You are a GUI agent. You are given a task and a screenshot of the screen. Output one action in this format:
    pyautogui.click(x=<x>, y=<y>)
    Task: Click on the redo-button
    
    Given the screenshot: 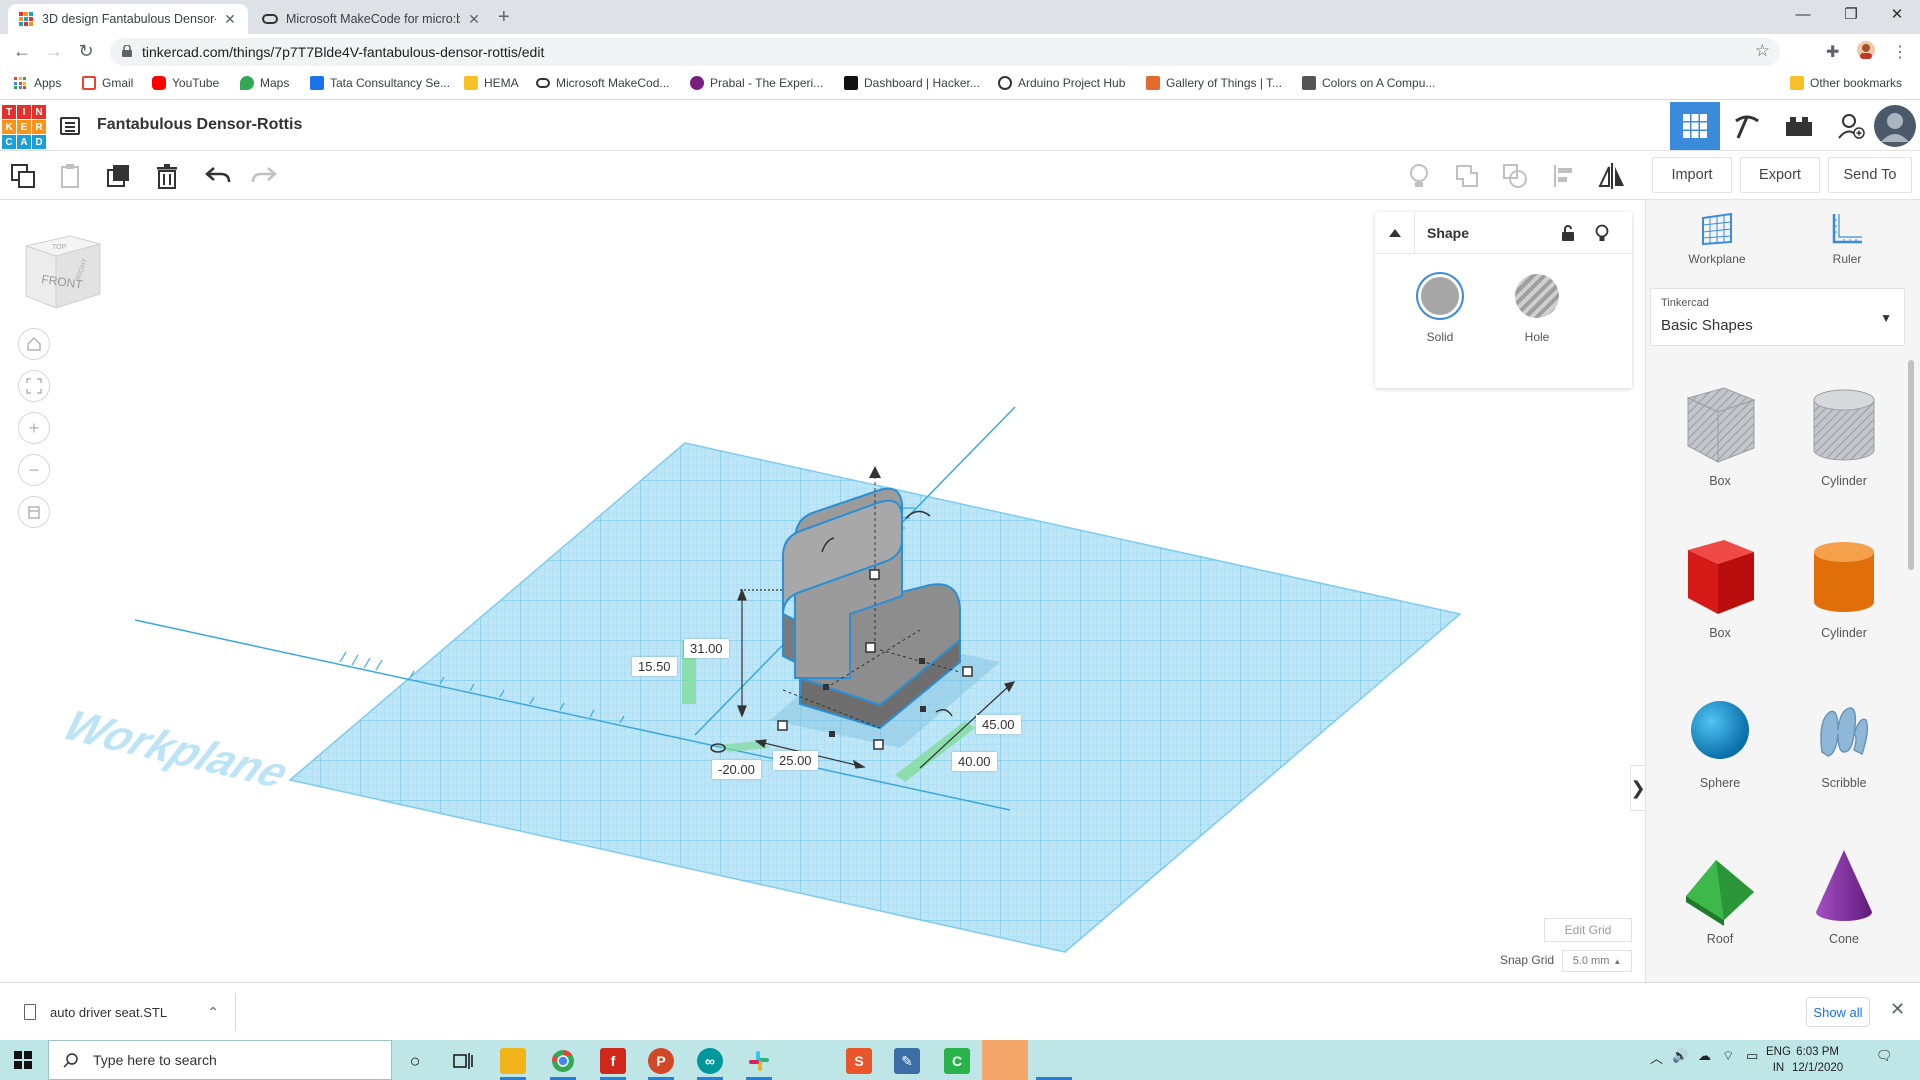 What is the action you would take?
    pyautogui.click(x=264, y=176)
    